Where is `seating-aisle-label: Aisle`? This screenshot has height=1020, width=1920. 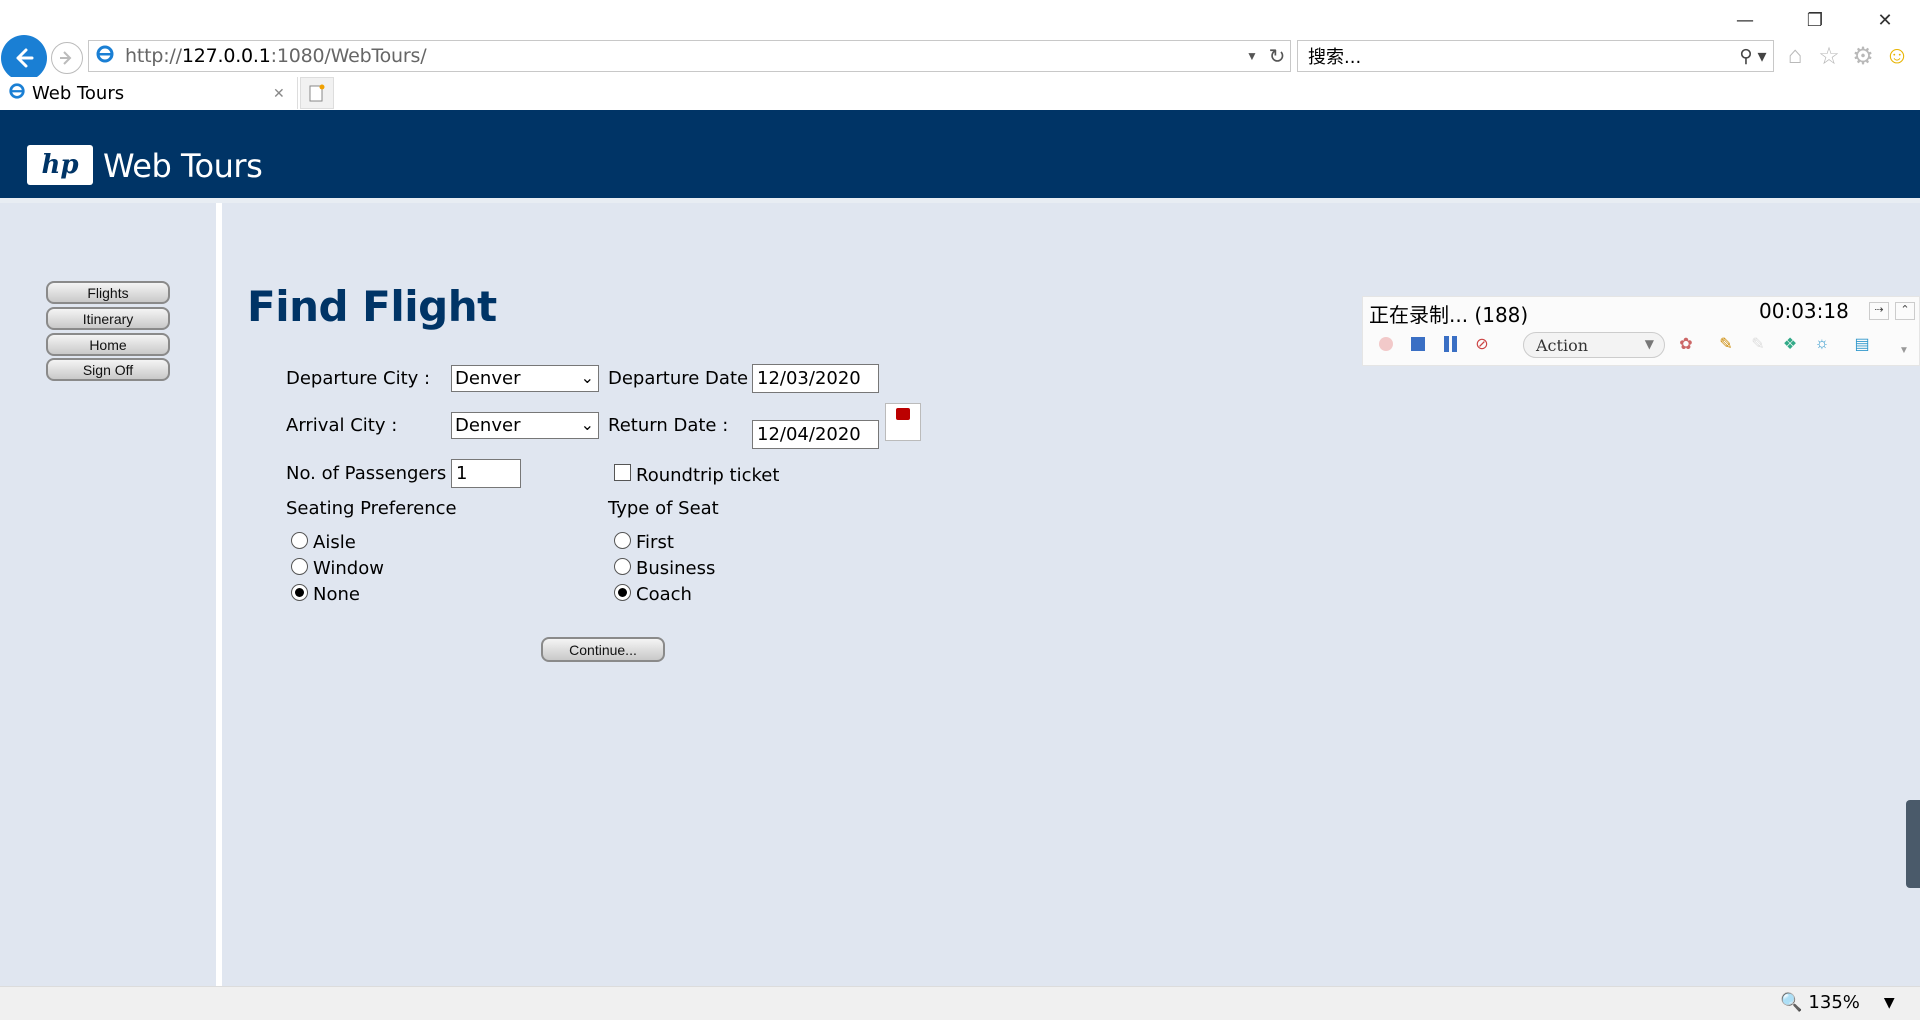
seating-aisle-label: Aisle is located at coordinates (334, 542).